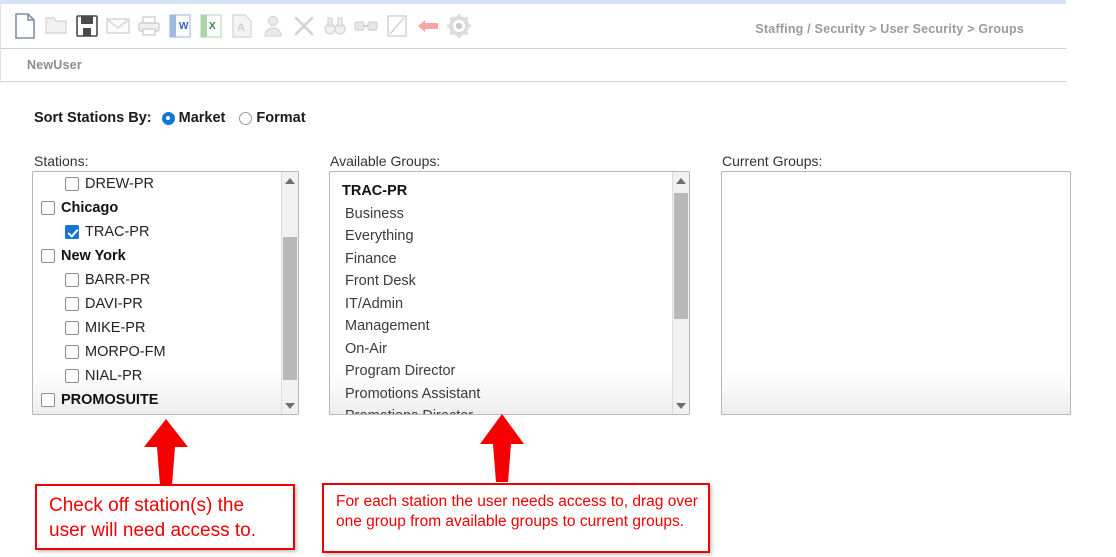  I want to click on stations-callout-arrow, so click(166, 452).